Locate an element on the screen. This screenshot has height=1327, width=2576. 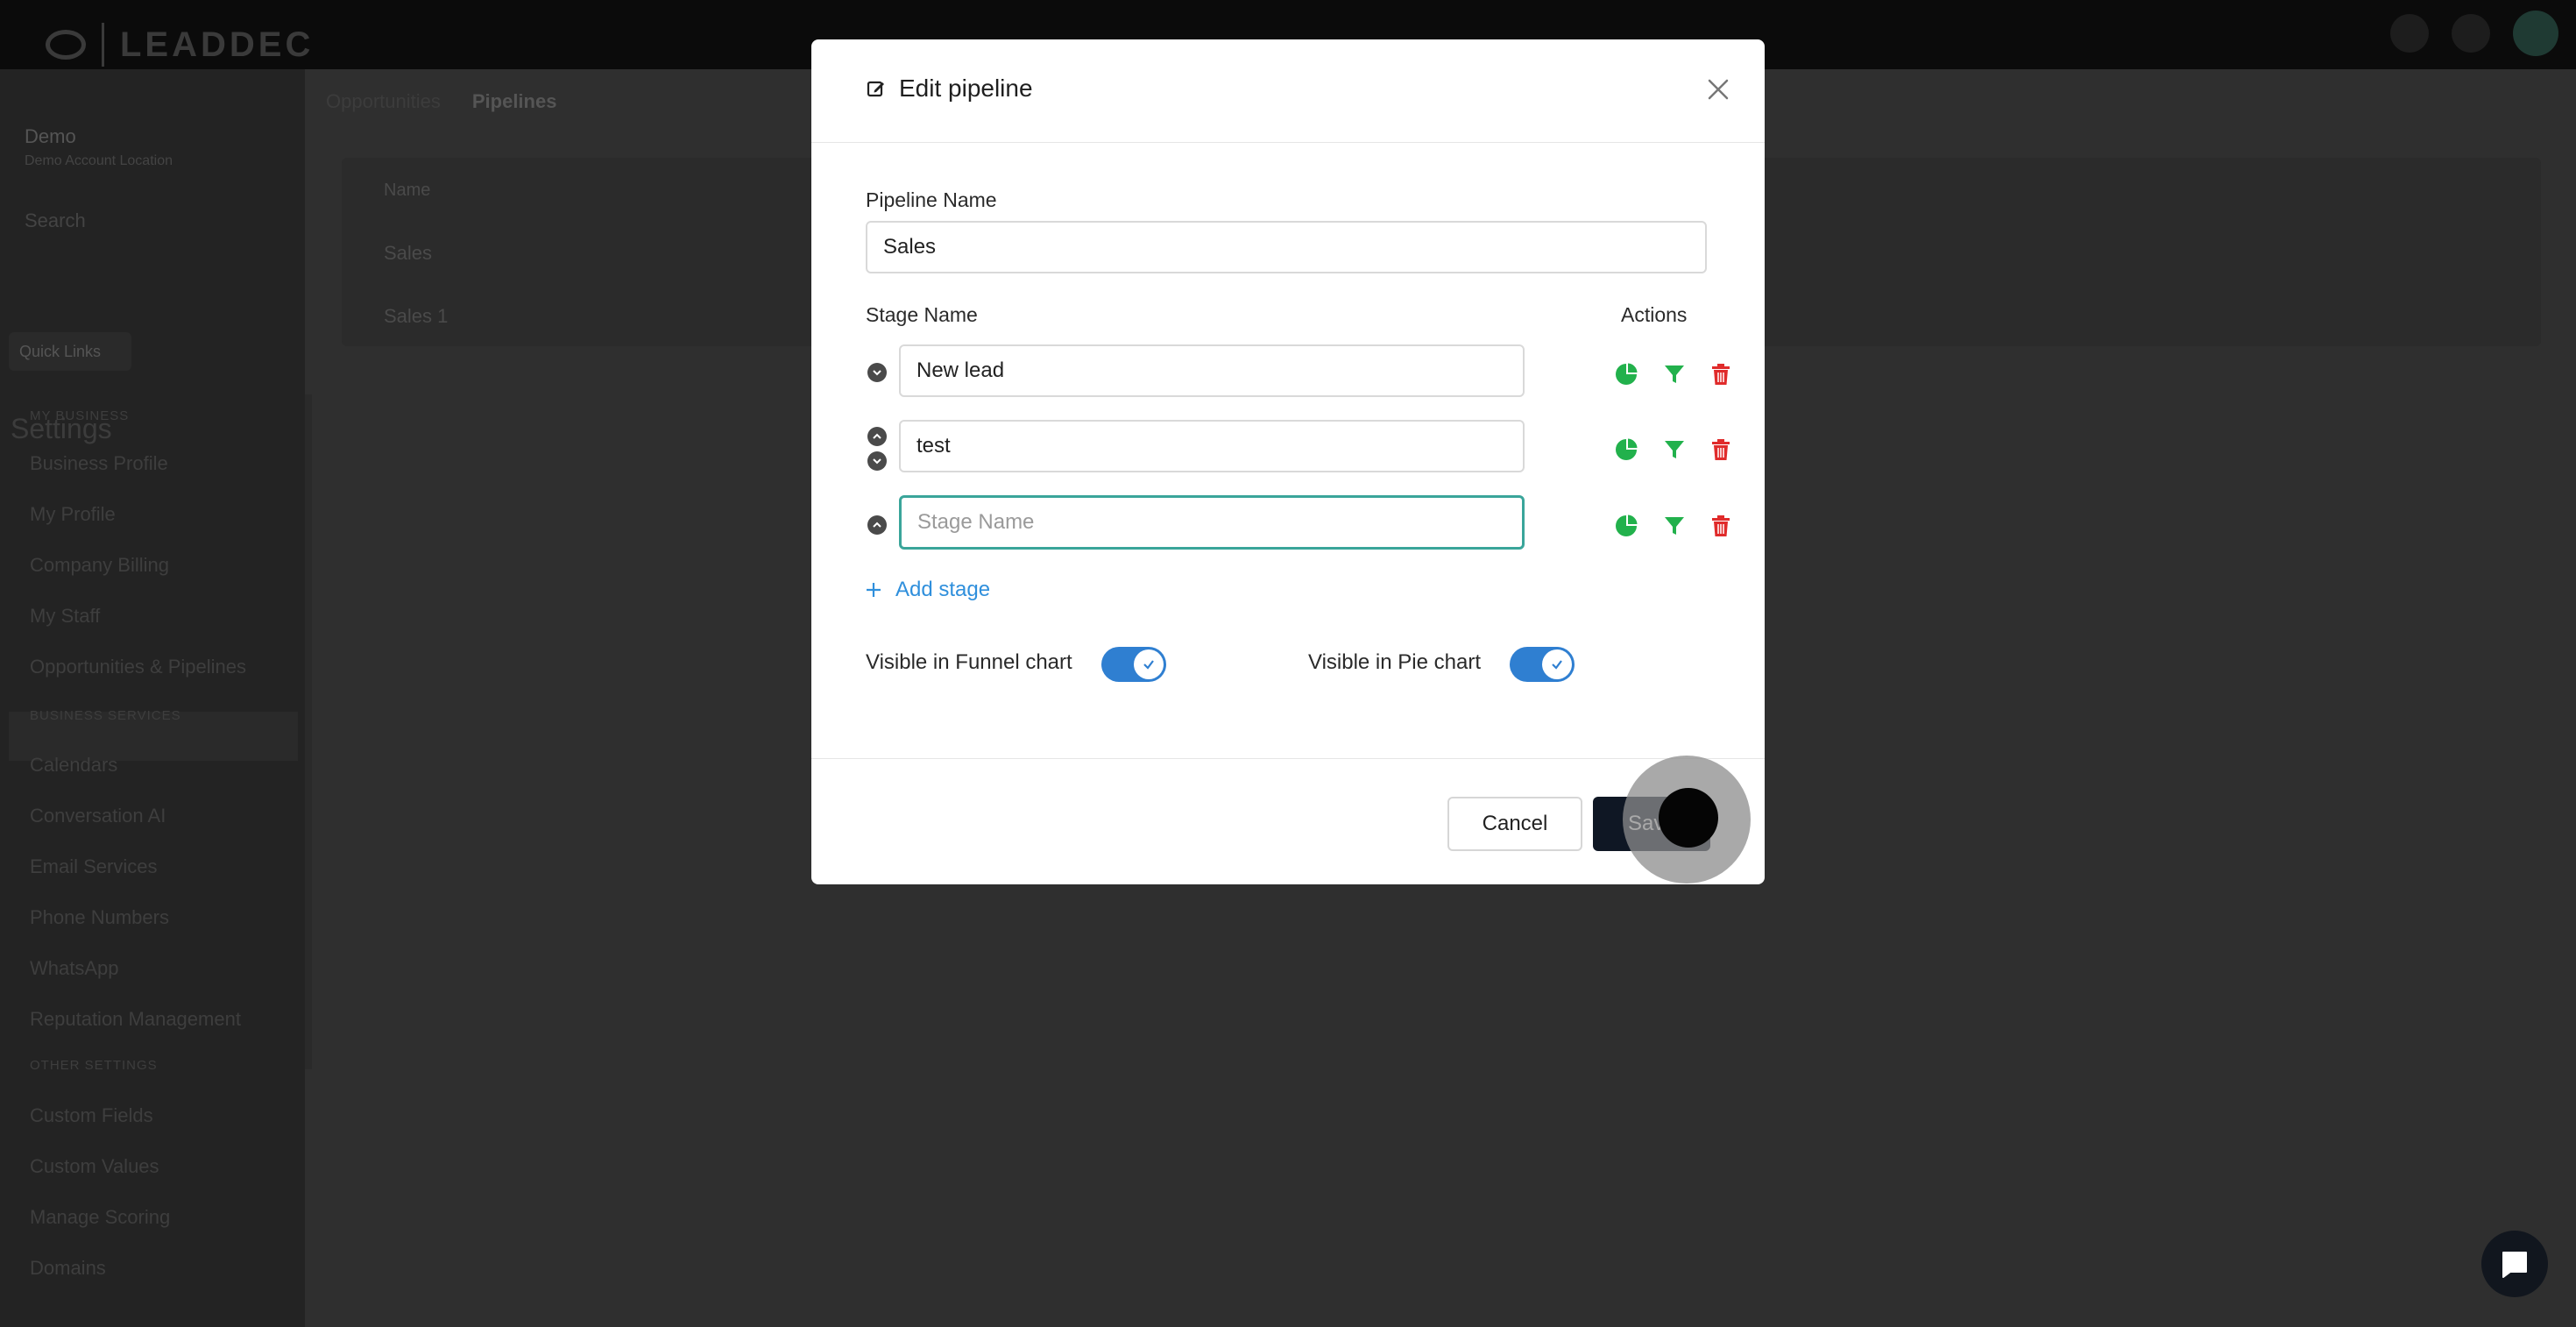
modal-title: Edit pipeline is located at coordinates (949, 89).